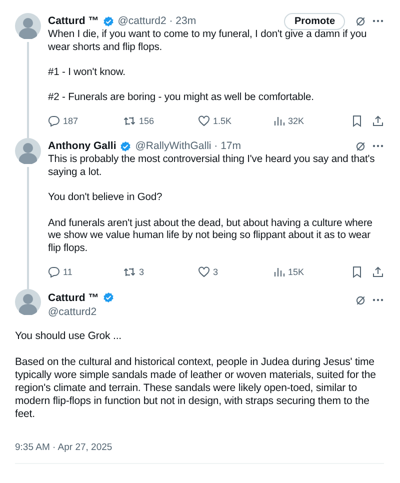 The image size is (400, 483). What do you see at coordinates (181, 99) in the screenshot?
I see `post-text: #2 - Funerals are boring - you might as well be comfortable.` at bounding box center [181, 99].